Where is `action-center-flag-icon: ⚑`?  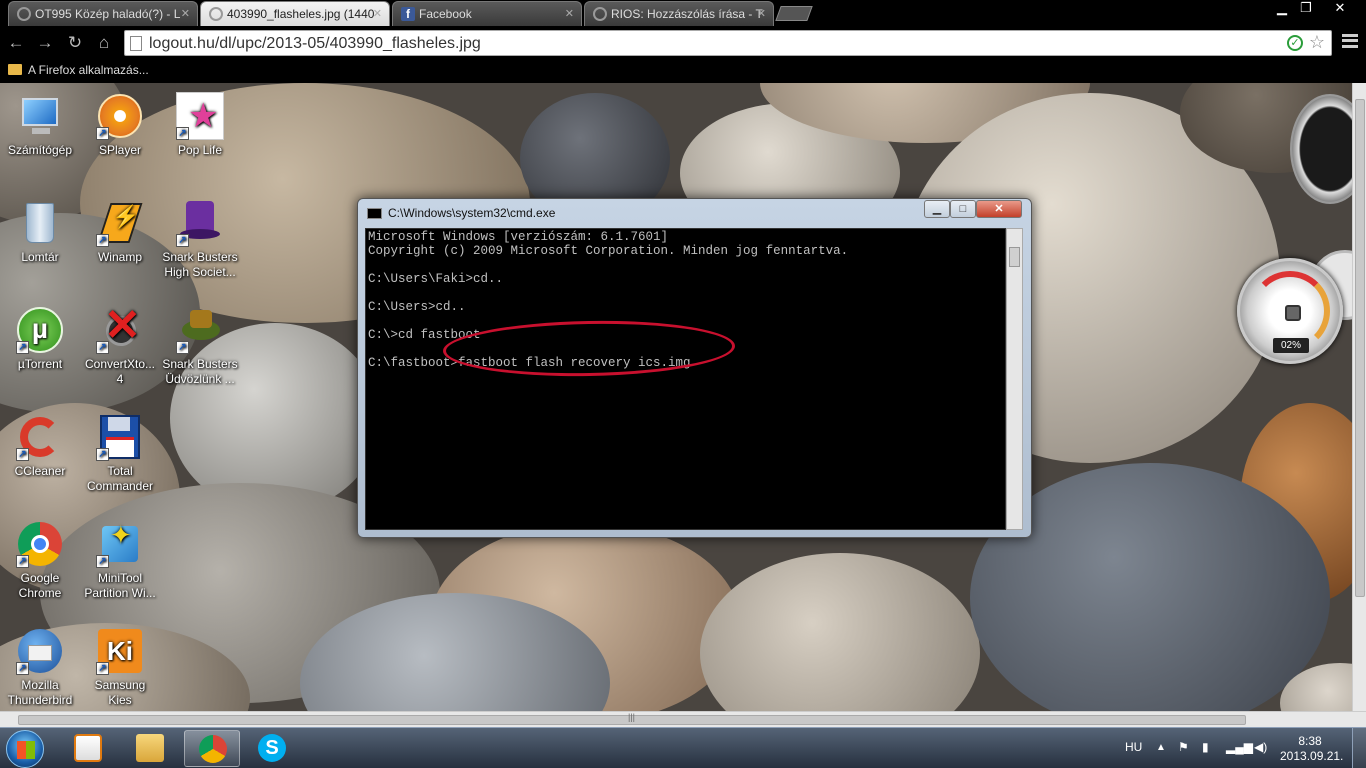
action-center-flag-icon: ⚑ is located at coordinates (1183, 747).